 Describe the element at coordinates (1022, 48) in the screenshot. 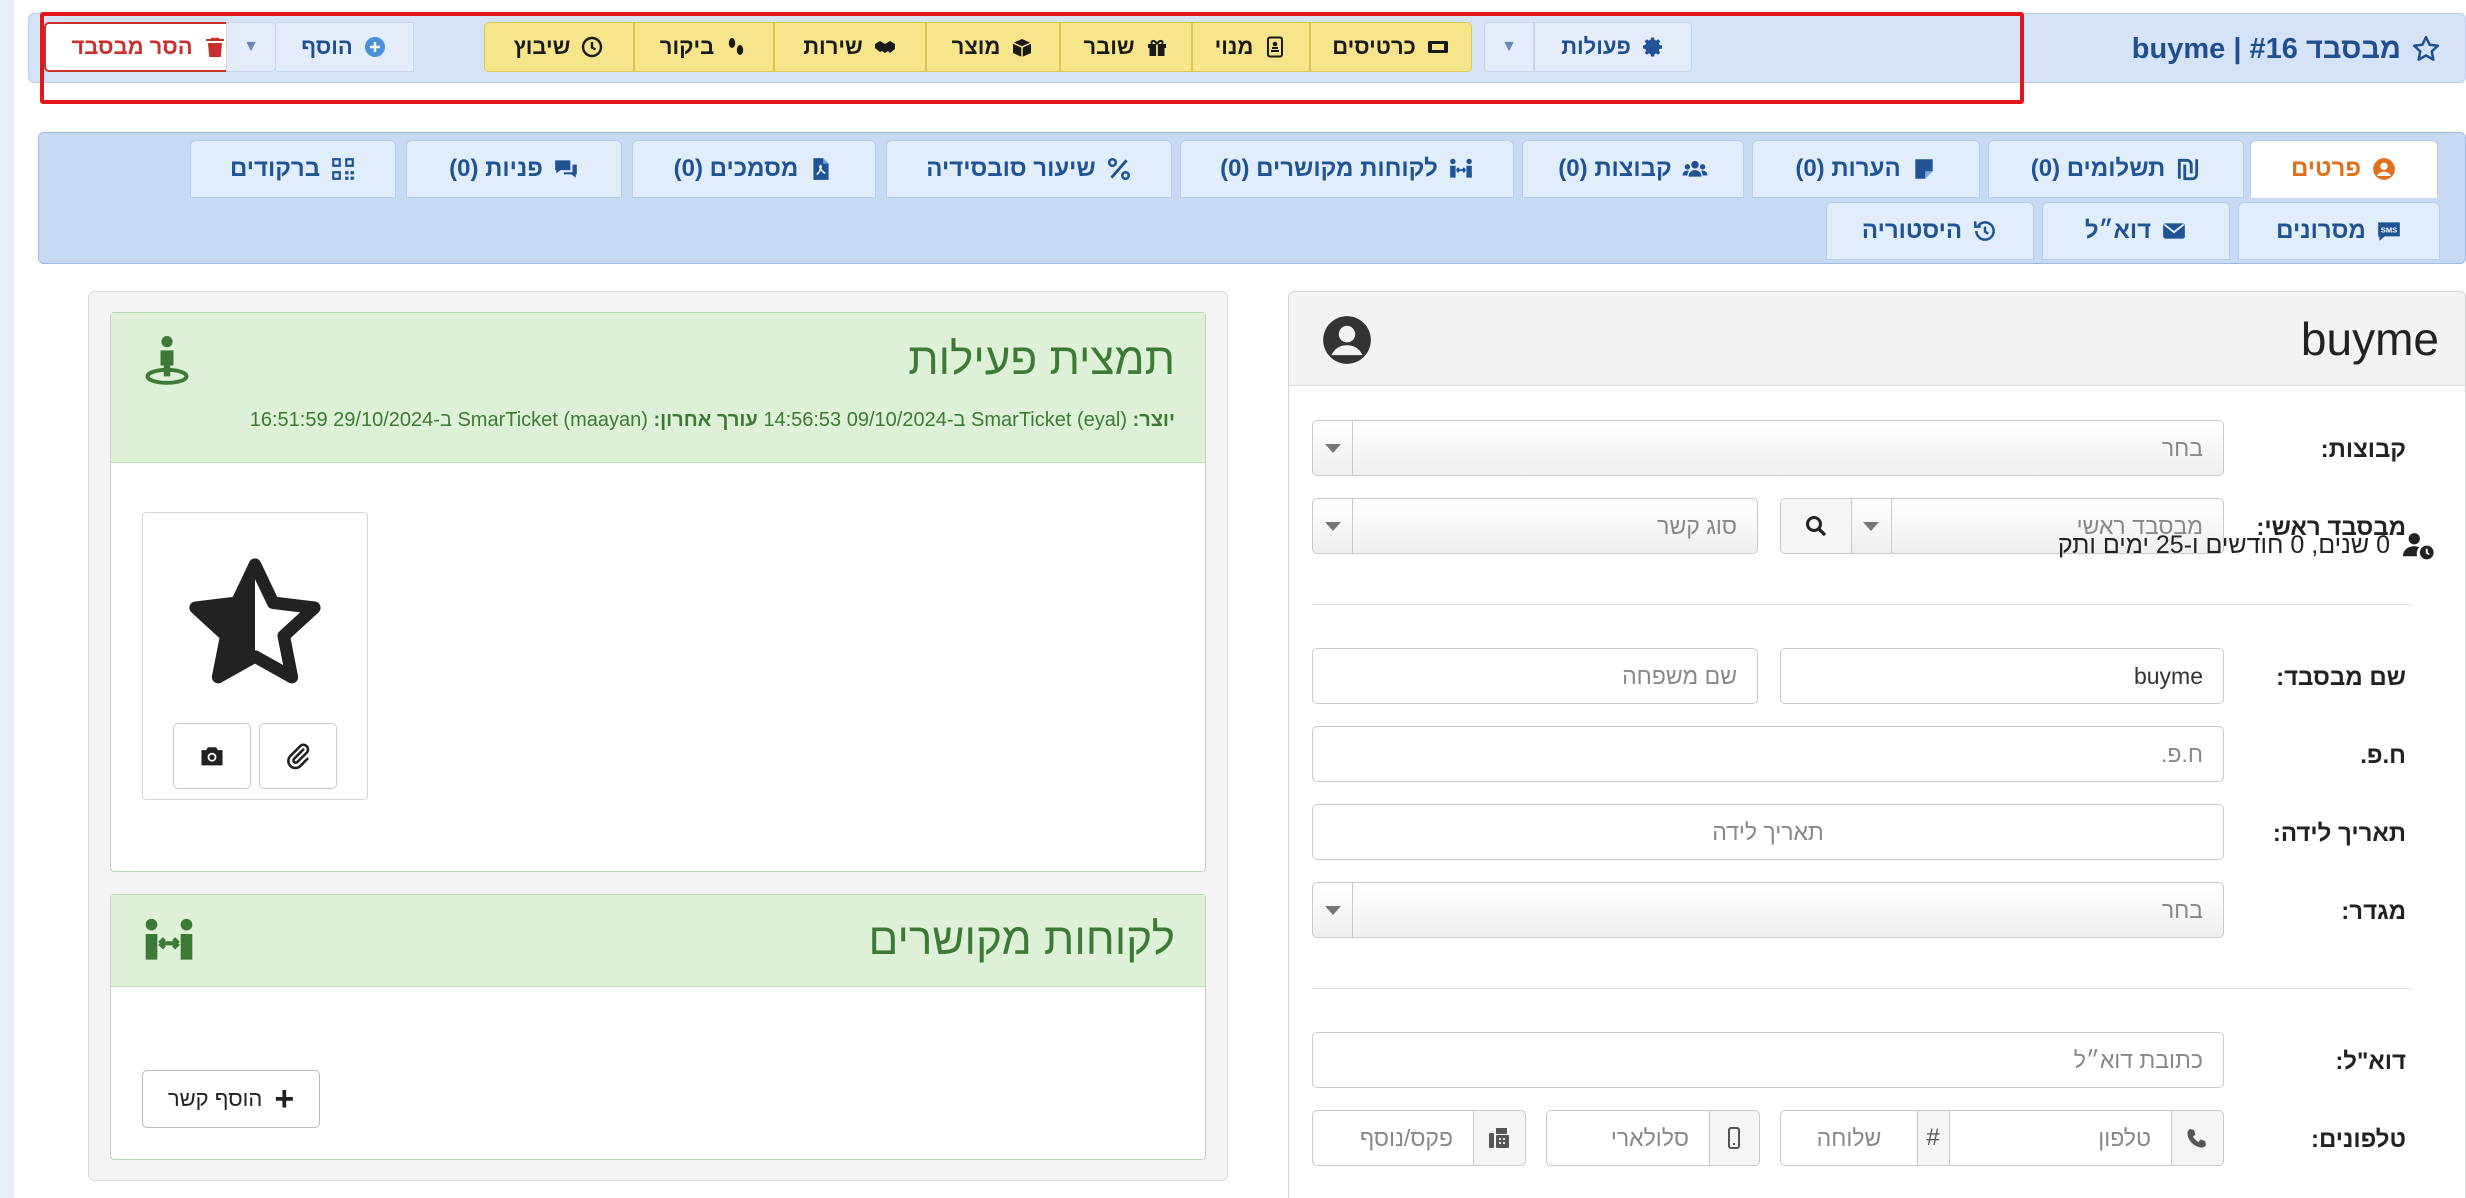

I see `box-icon` at that location.